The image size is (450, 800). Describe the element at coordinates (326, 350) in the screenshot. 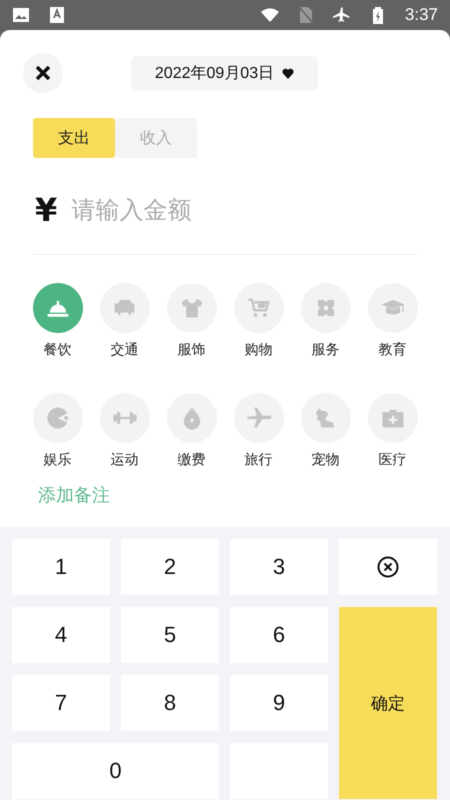

I see `category-label: 服务` at that location.